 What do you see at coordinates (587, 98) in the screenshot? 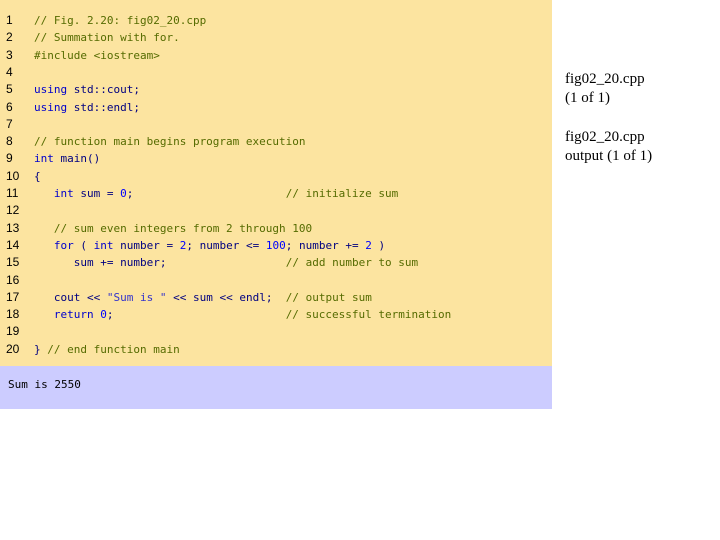
I see `file-page-label: (1 of 1)` at bounding box center [587, 98].